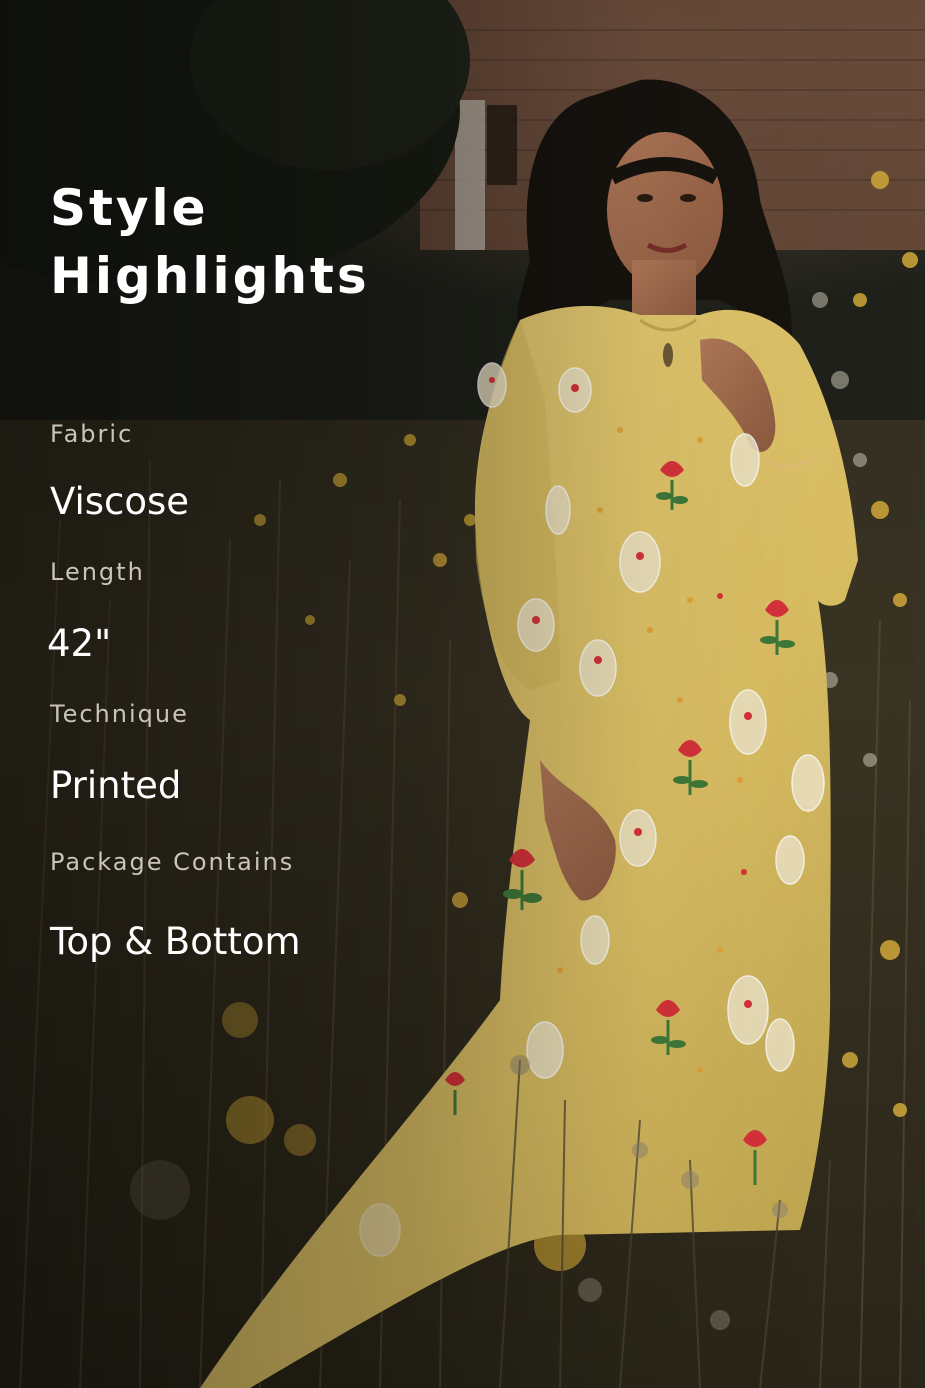 This screenshot has height=1388, width=925. What do you see at coordinates (172, 862) in the screenshot?
I see `package-contains-label: Package Contains` at bounding box center [172, 862].